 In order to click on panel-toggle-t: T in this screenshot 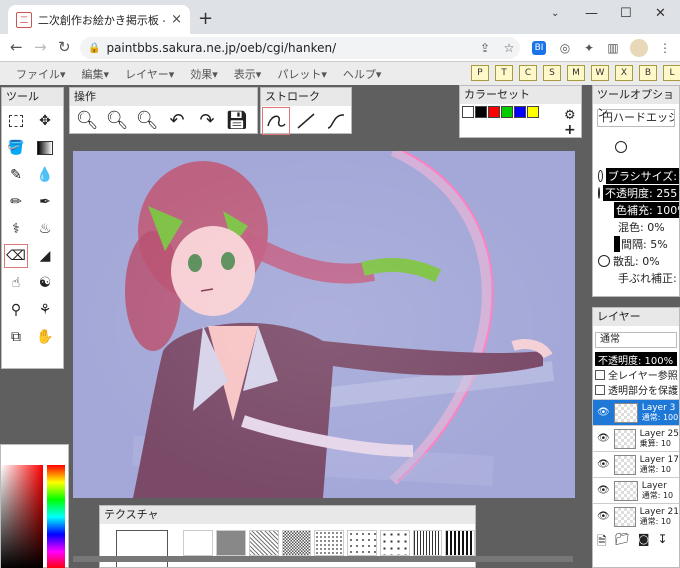, I will do `click(504, 73)`.